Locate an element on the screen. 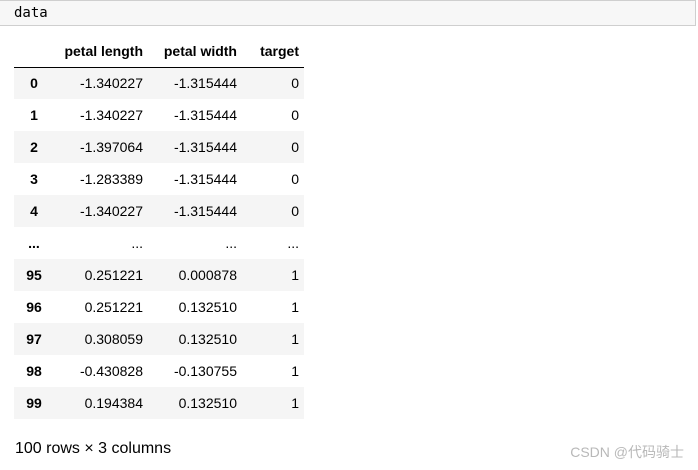 The image size is (698, 470). watermark-text: CSDN @代码骑士 is located at coordinates (627, 452).